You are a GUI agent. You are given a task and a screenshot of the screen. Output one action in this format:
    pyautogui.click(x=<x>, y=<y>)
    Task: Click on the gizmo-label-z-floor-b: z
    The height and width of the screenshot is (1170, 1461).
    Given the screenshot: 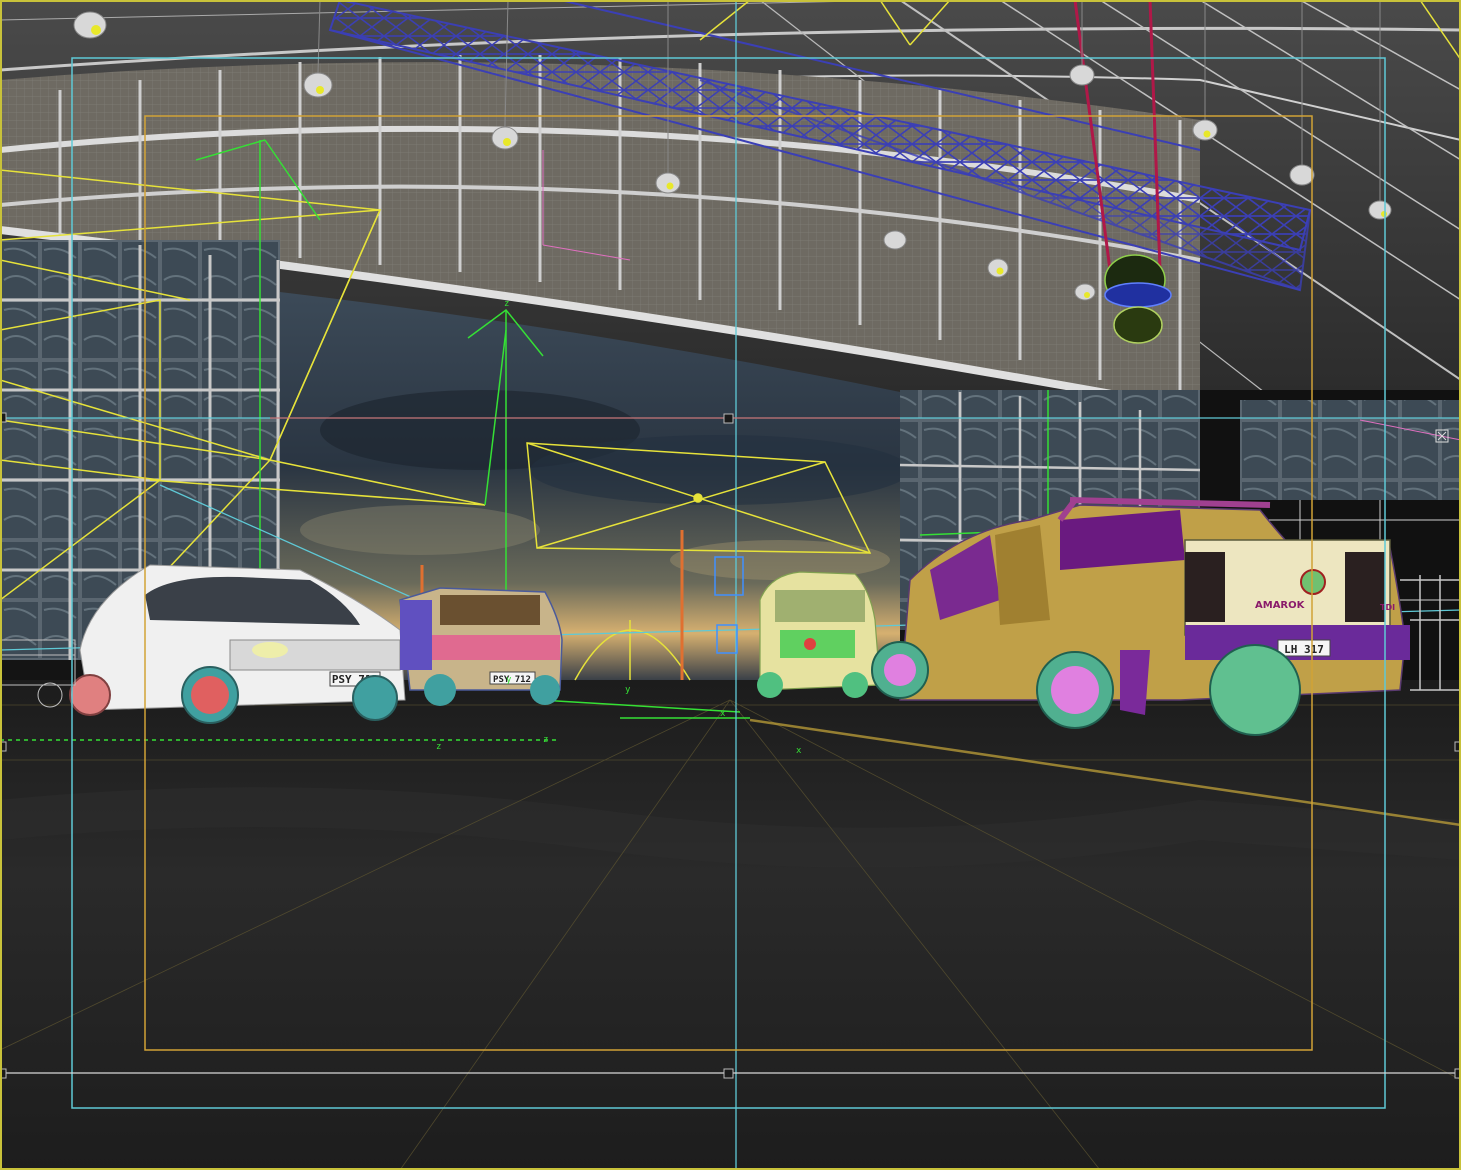 What is the action you would take?
    pyautogui.click(x=545, y=740)
    